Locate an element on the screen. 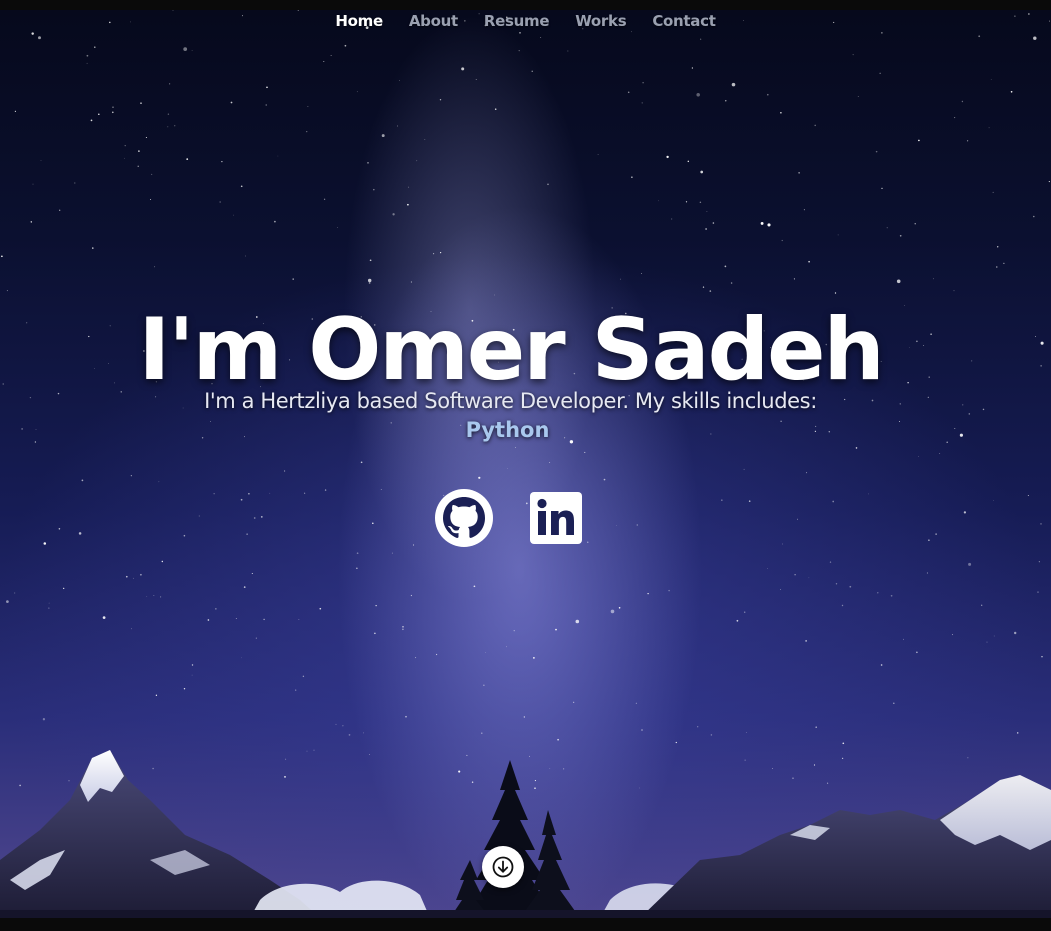 This screenshot has height=931, width=1051. linkedin-icon is located at coordinates (556, 518).